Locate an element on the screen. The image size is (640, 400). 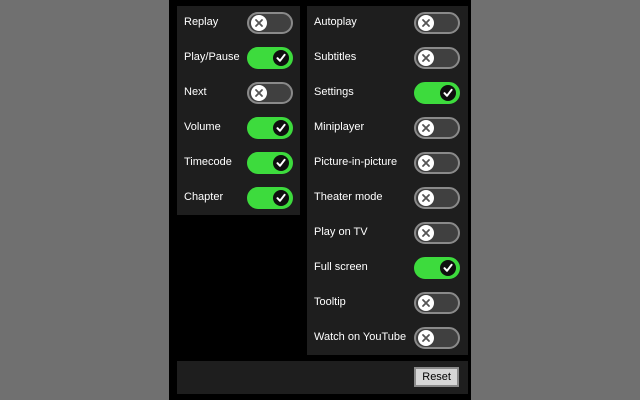
setting-label: Replay is located at coordinates (201, 22).